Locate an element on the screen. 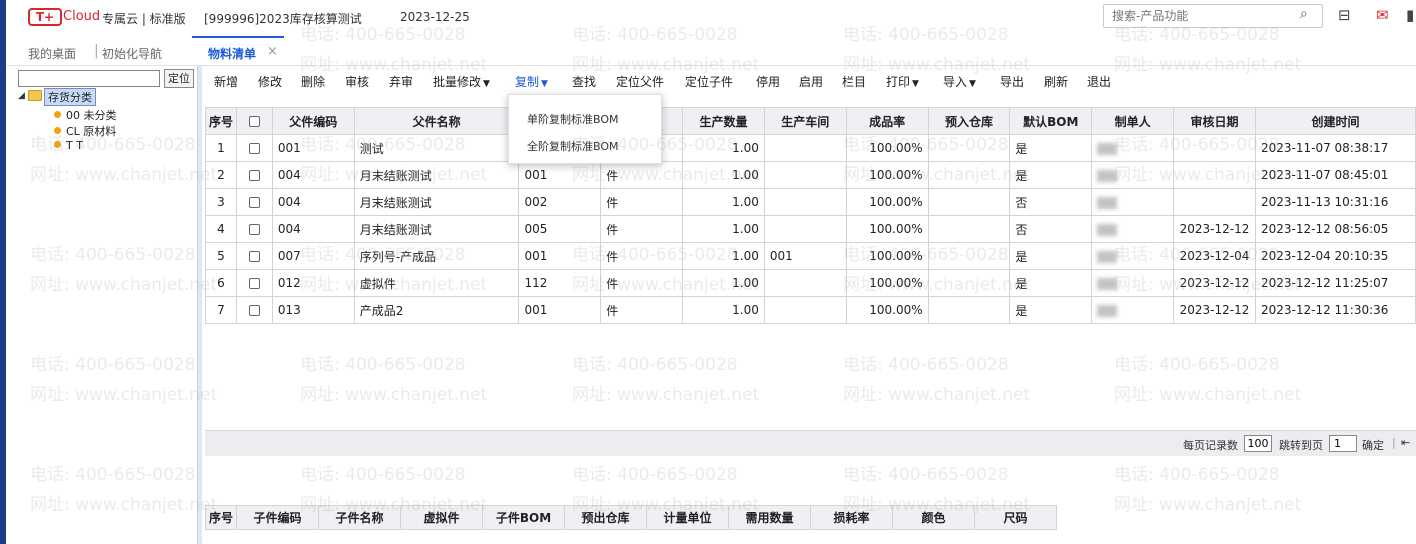  jump-page-input is located at coordinates (1343, 443).